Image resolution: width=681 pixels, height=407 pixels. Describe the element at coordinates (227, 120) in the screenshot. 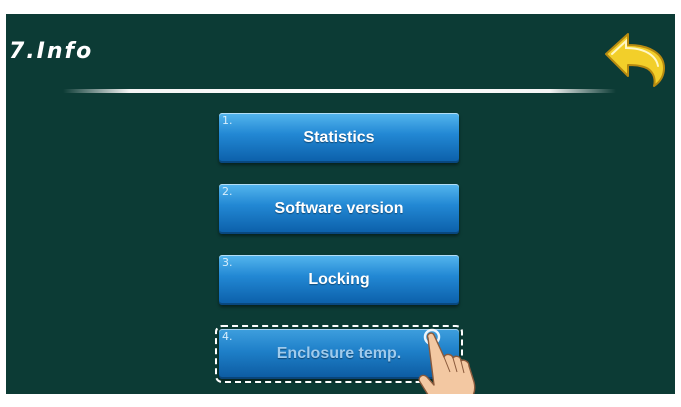

I see `item-number: 1.` at that location.